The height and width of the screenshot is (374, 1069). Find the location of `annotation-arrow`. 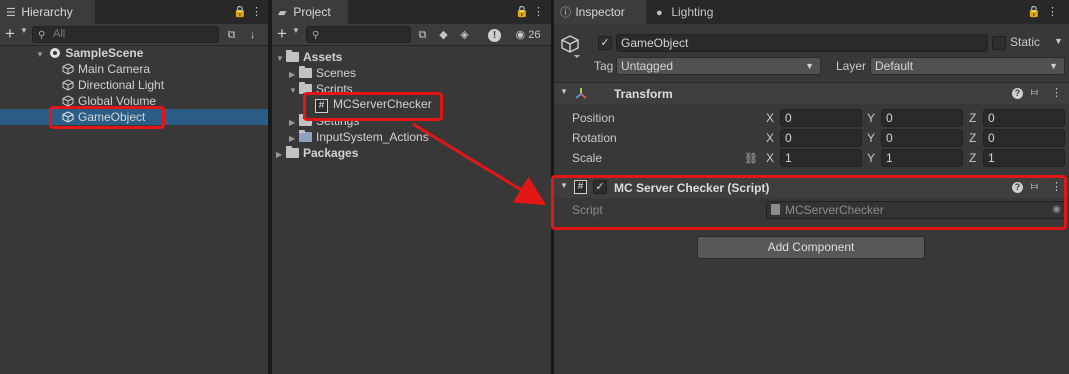

annotation-arrow is located at coordinates (479, 164).